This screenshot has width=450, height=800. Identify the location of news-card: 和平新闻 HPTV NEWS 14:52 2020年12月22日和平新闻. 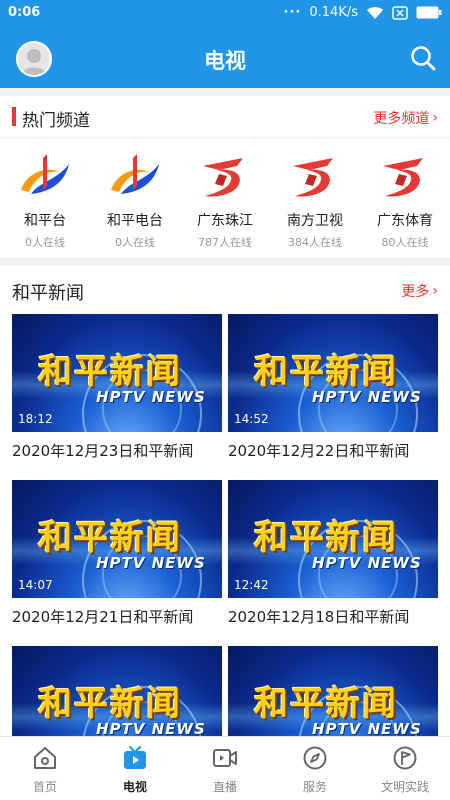
(333, 387).